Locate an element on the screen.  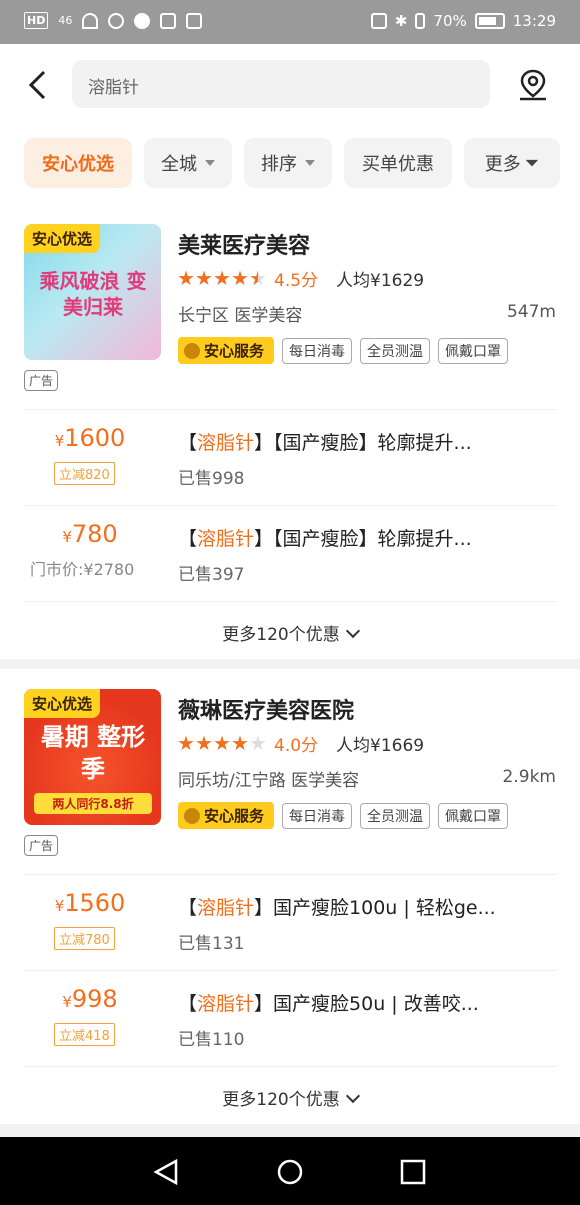
bluetooth-icon: ✱ is located at coordinates (401, 21).